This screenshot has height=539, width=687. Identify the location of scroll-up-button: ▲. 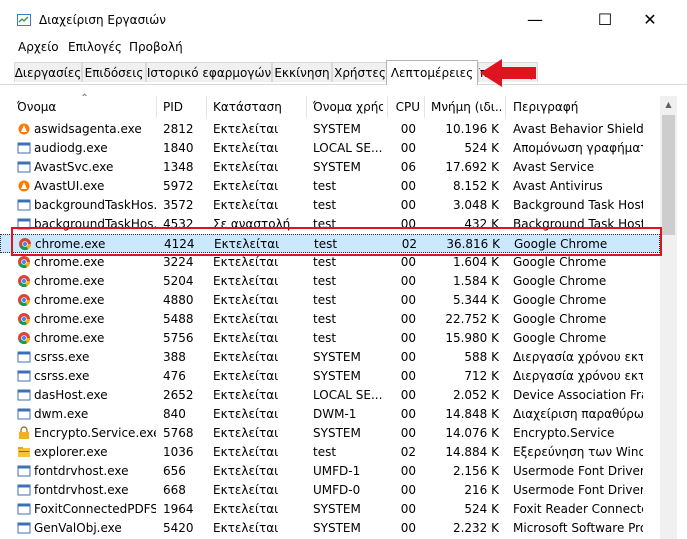
(668, 104).